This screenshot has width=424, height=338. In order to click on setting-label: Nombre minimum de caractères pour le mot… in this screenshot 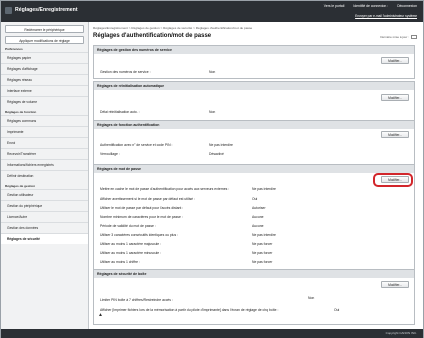, I will do `click(141, 217)`.